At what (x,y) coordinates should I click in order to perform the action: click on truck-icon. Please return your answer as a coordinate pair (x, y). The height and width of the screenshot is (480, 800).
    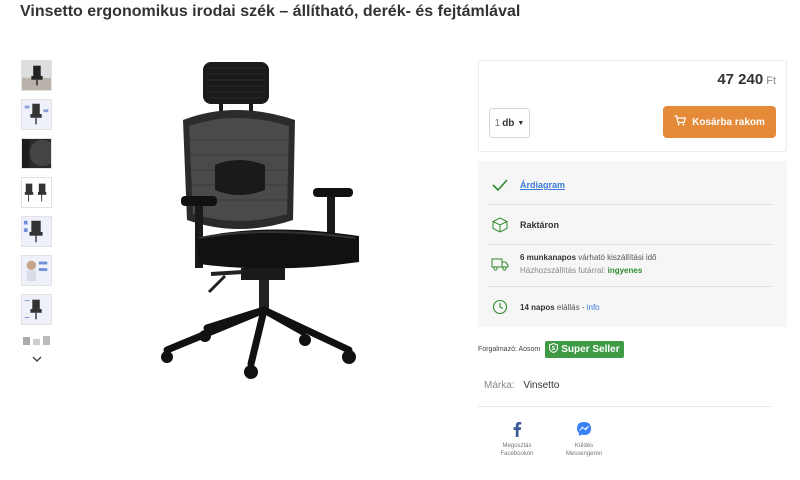
    Looking at the image, I should click on (500, 264).